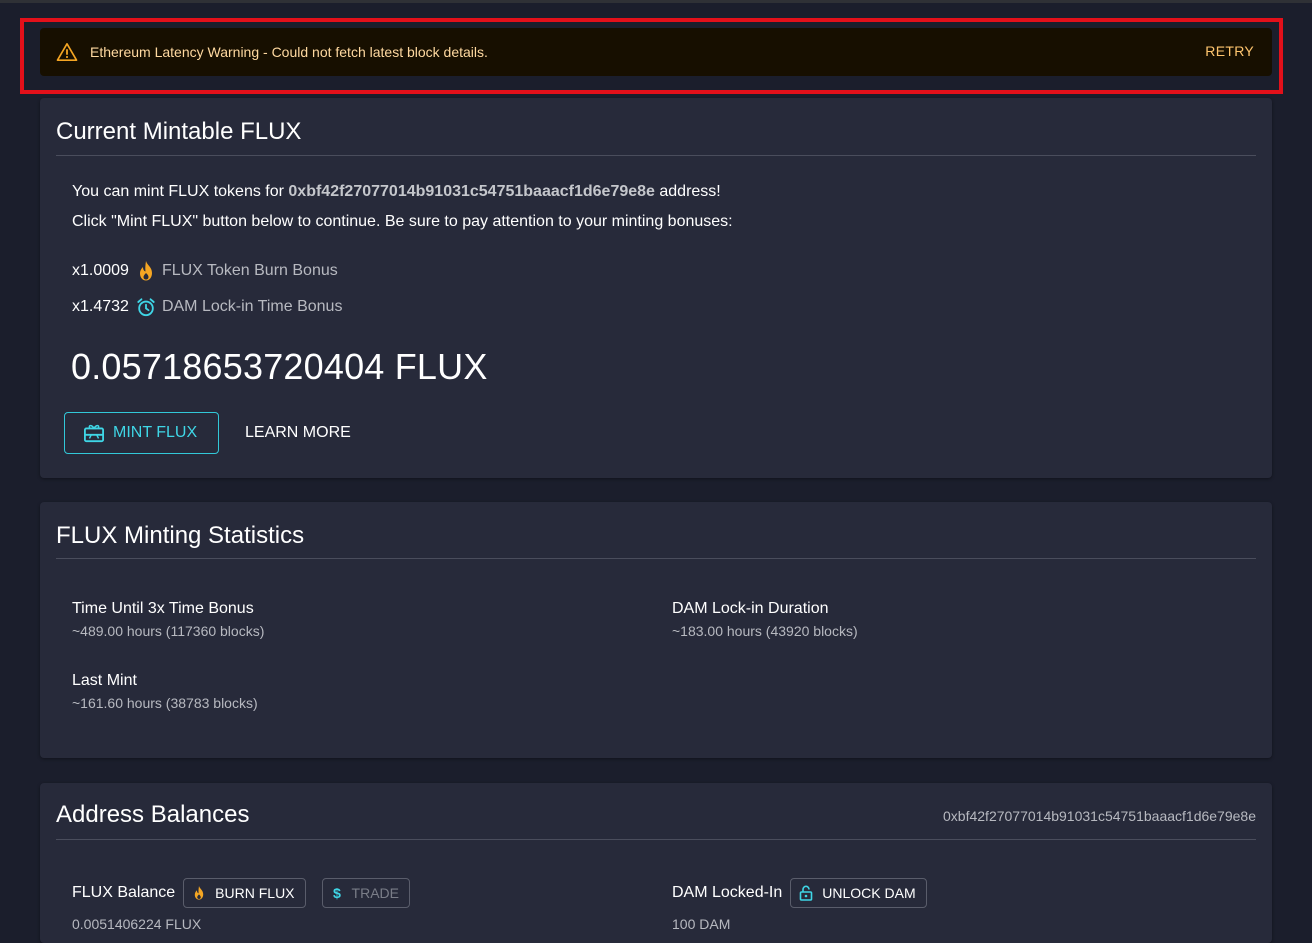 Image resolution: width=1312 pixels, height=943 pixels. What do you see at coordinates (806, 893) in the screenshot?
I see `unlock-icon` at bounding box center [806, 893].